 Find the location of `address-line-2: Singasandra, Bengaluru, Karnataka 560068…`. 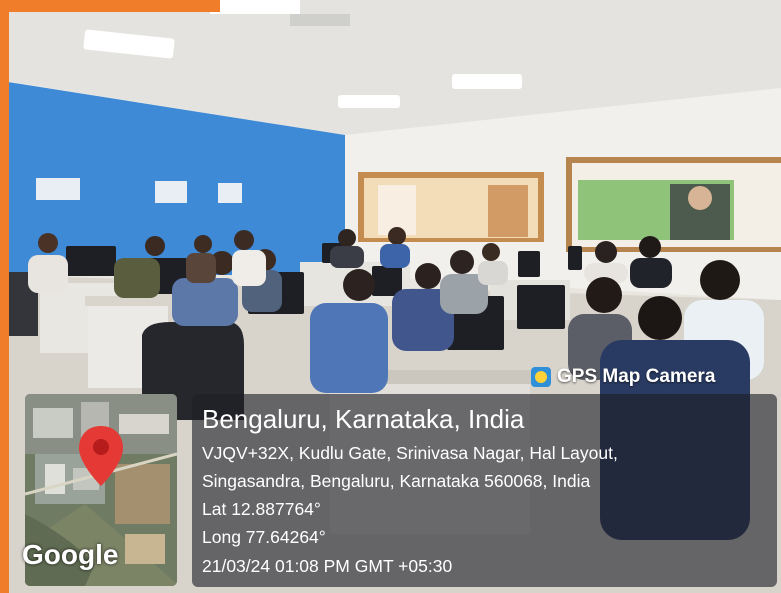

address-line-2: Singasandra, Bengaluru, Karnataka 560068… is located at coordinates (396, 481).